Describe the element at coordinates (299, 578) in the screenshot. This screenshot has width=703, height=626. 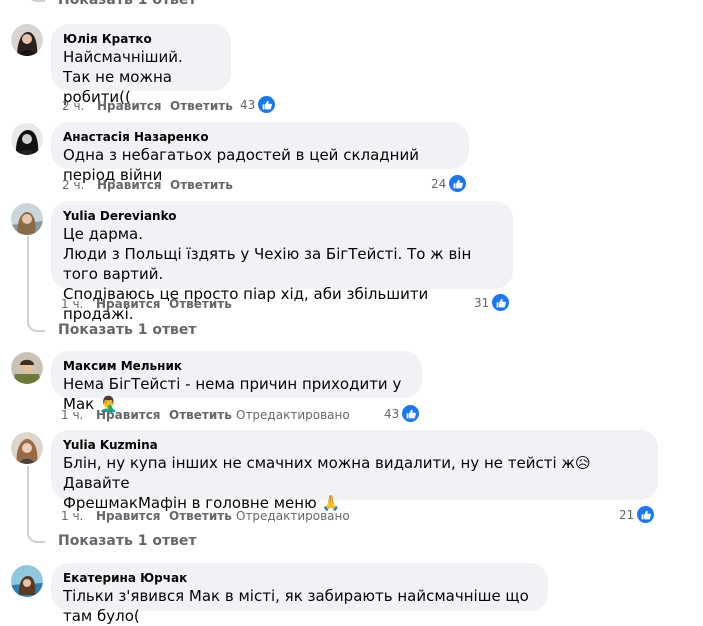
I see `comment-author: Екатерина Юрчак` at that location.